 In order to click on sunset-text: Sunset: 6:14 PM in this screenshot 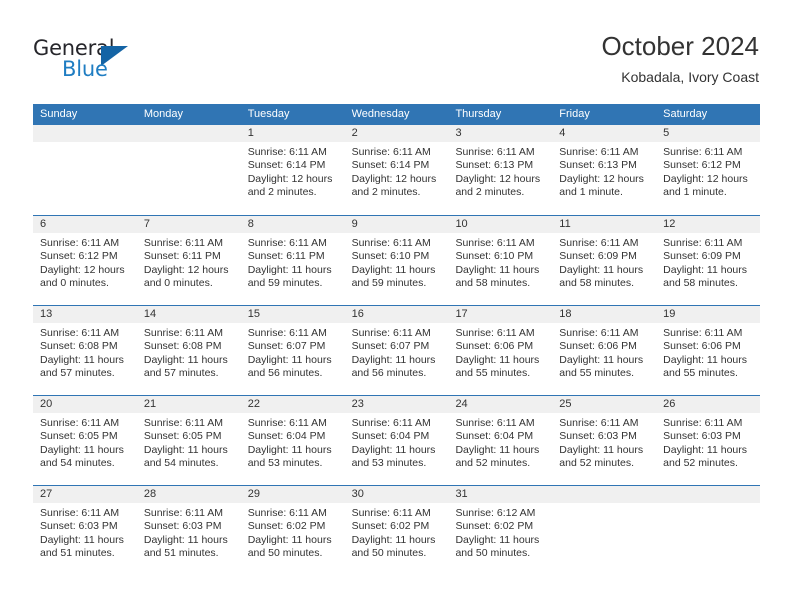, I will do `click(286, 165)`.